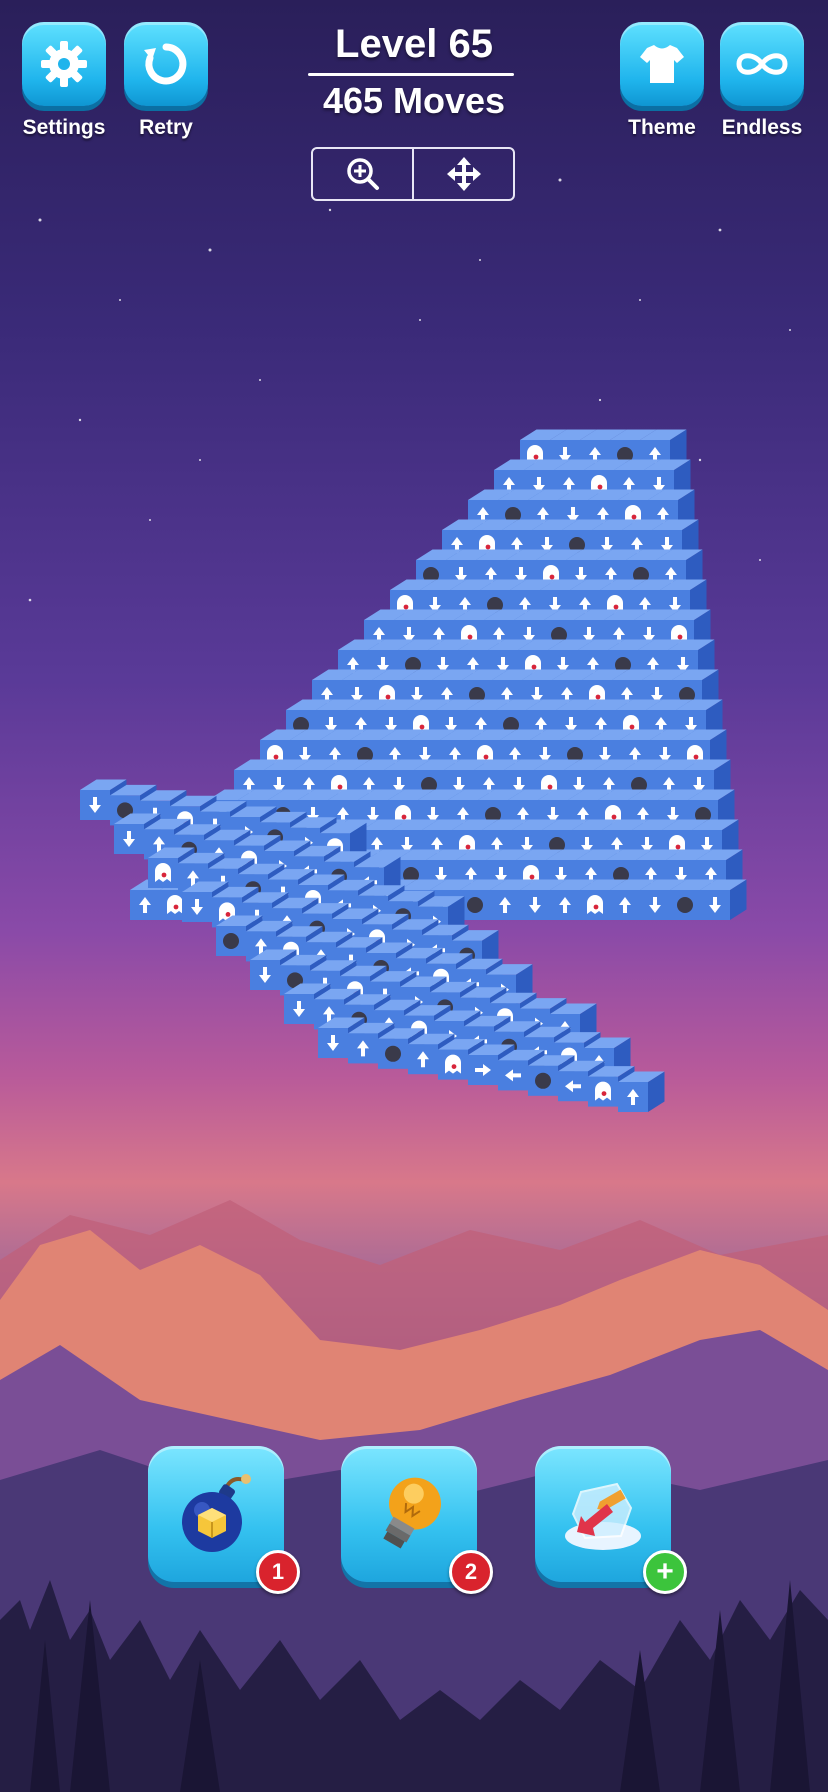 This screenshot has height=1792, width=828. I want to click on zoom-button, so click(362, 174).